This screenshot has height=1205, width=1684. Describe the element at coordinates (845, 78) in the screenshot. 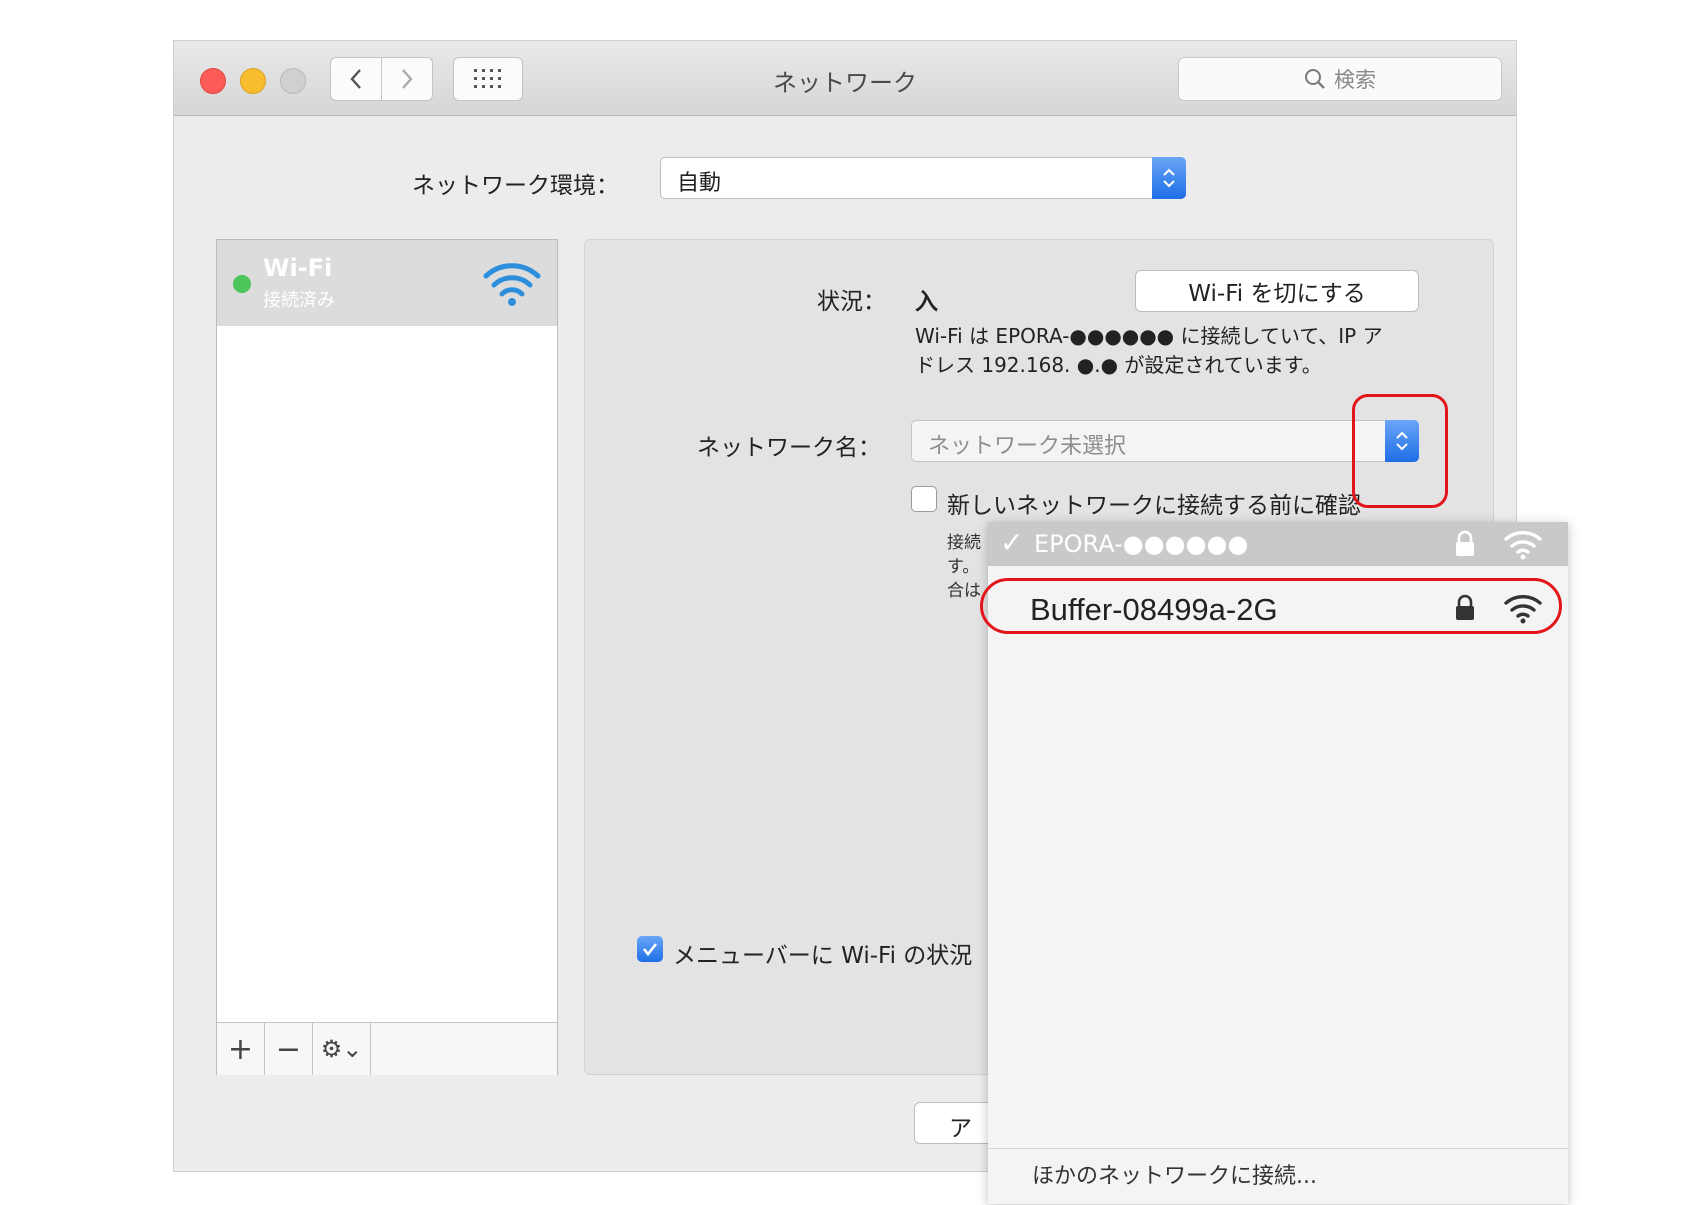

I see `title-bar: ネットワーク 検索` at that location.